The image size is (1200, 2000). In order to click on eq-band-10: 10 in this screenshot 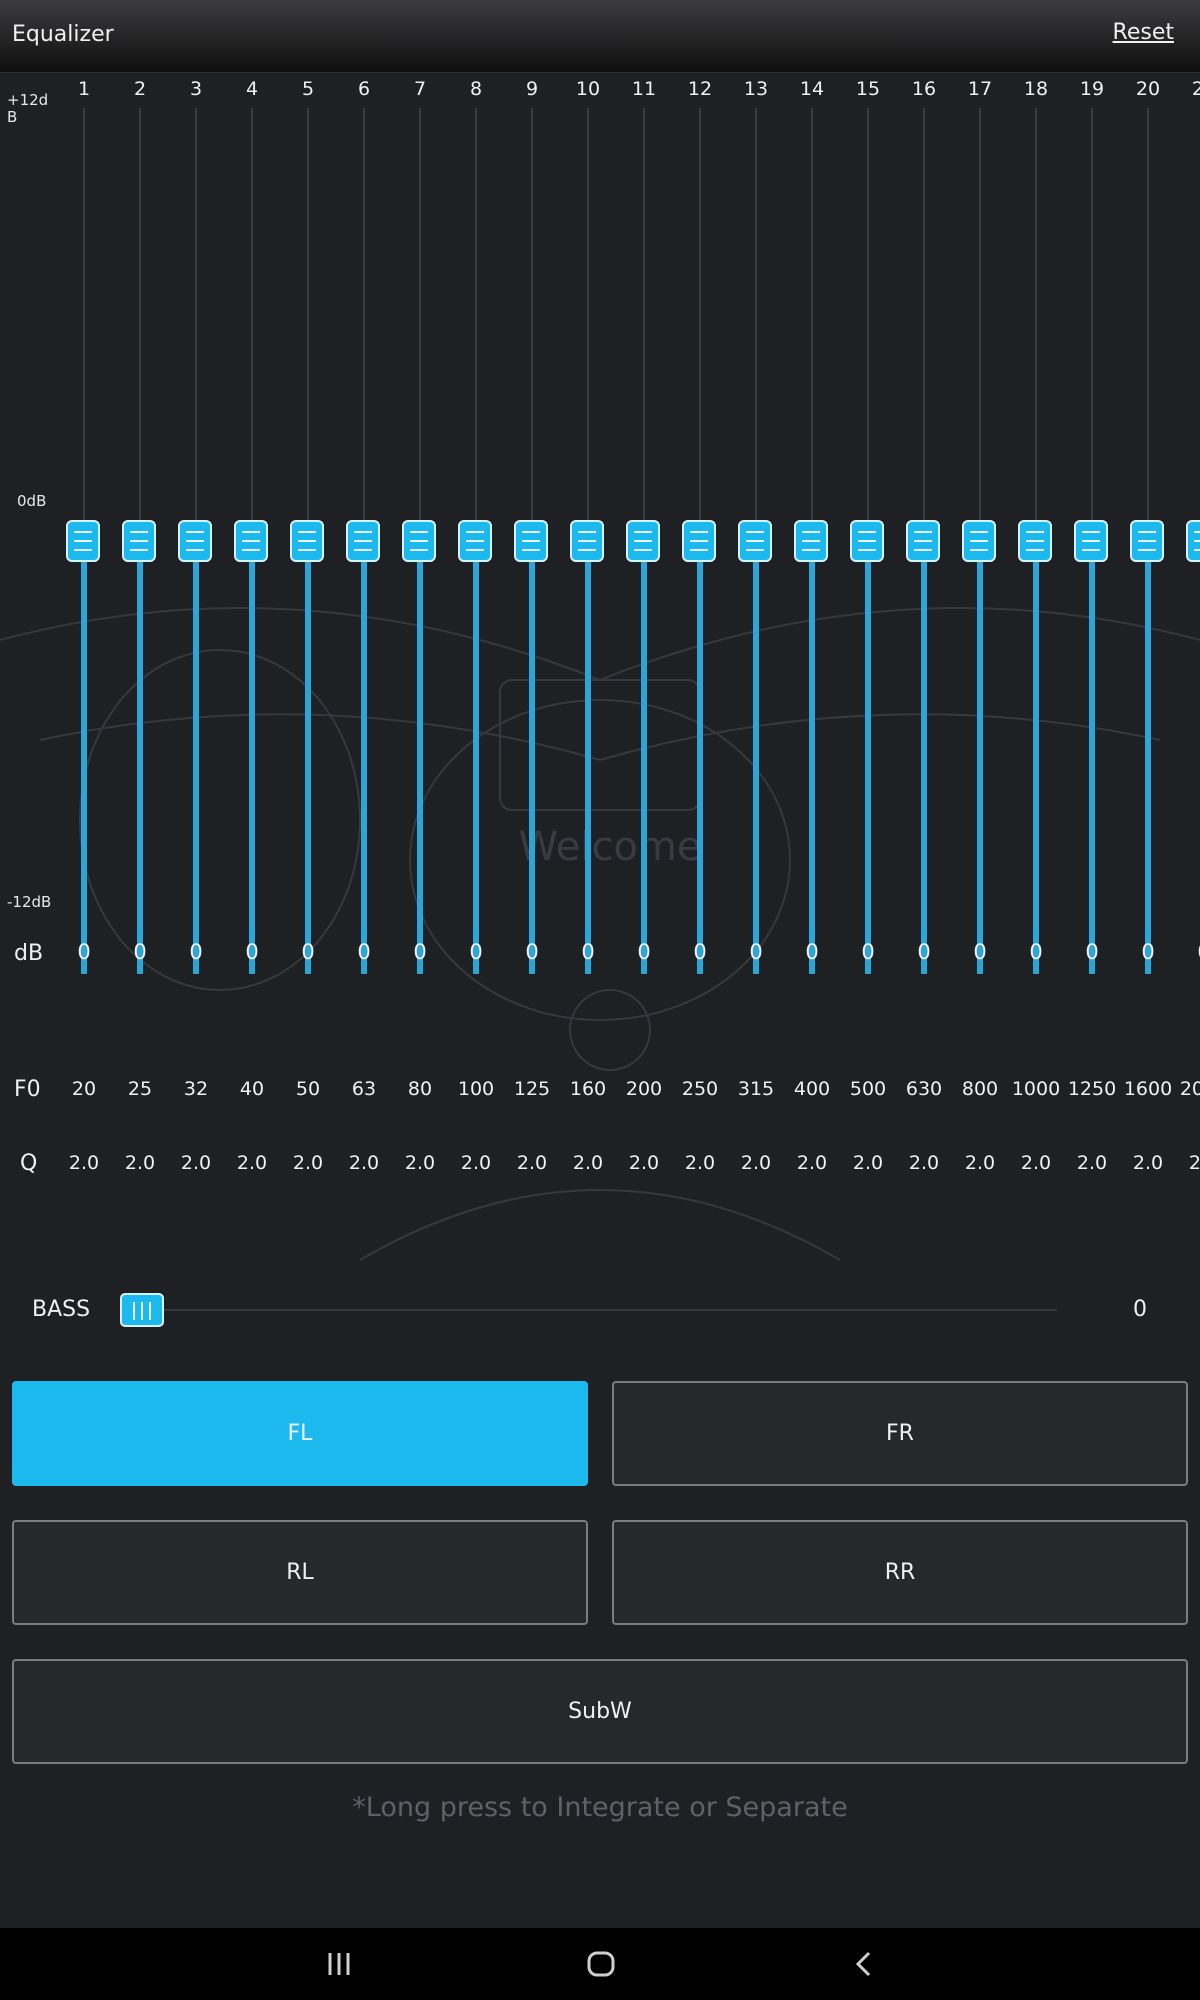, I will do `click(588, 627)`.